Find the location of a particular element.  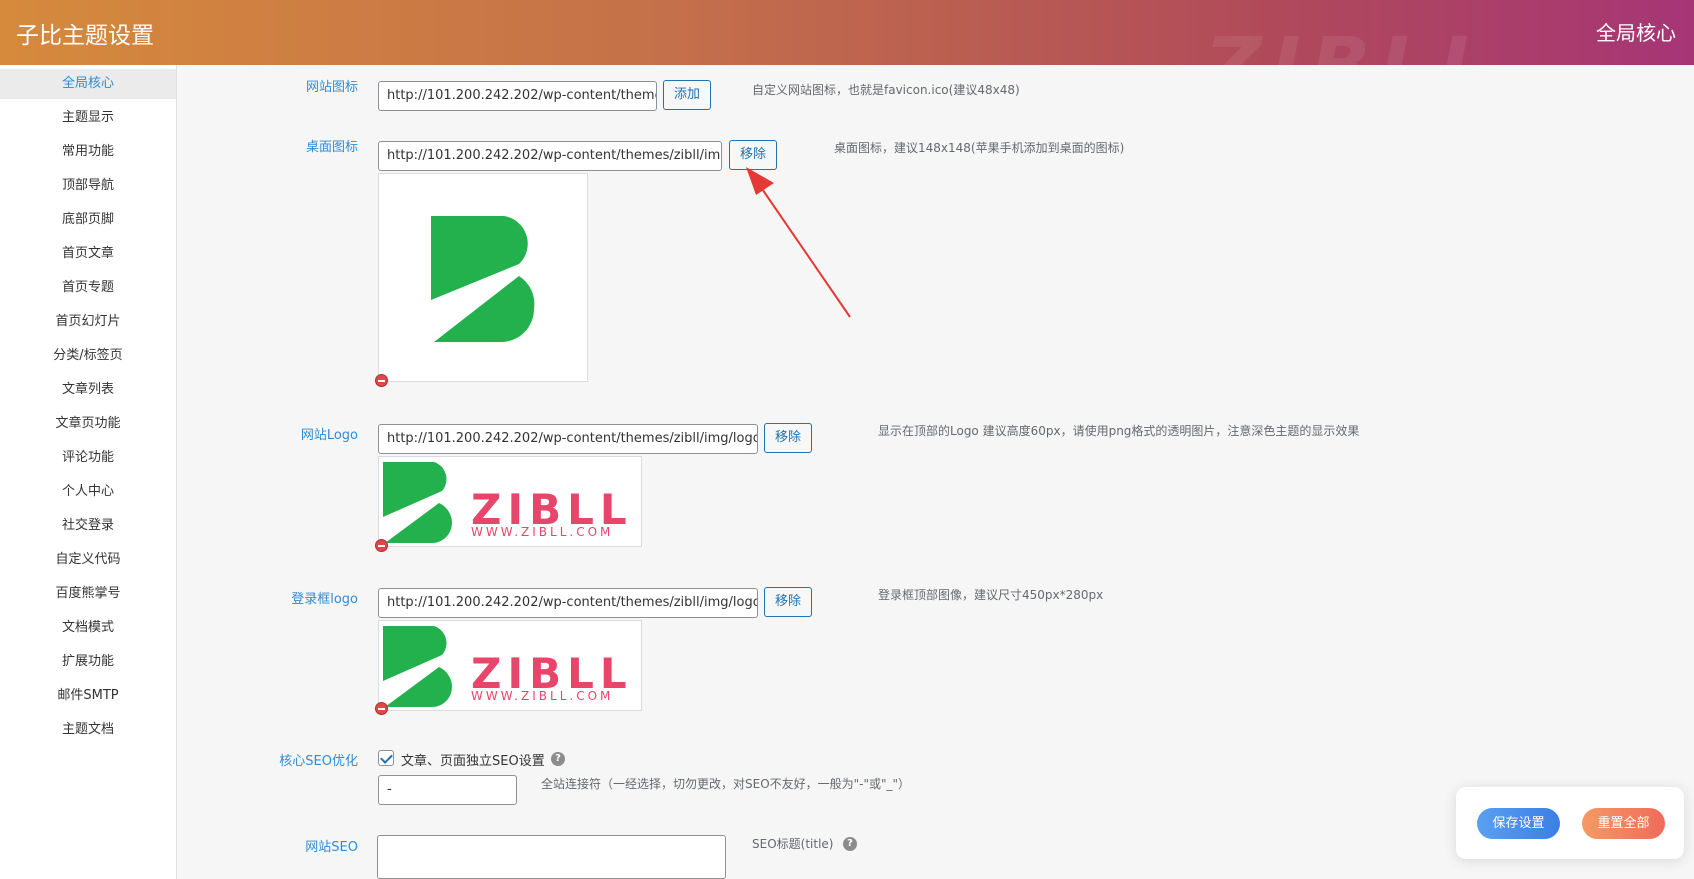

sidebar-item-6: 首页专题 is located at coordinates (88, 288).